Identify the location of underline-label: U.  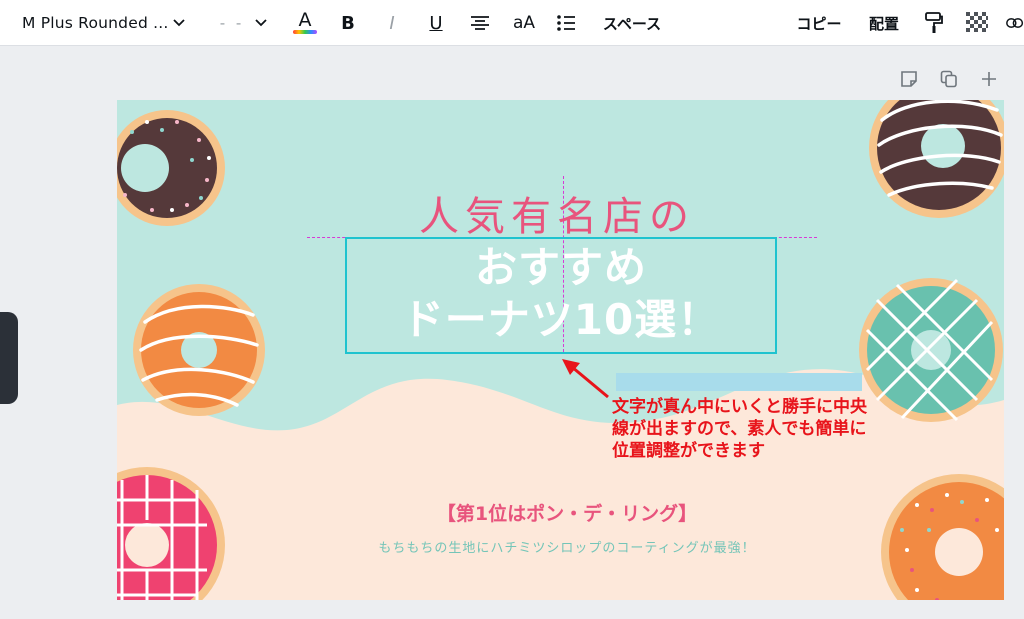
(436, 23).